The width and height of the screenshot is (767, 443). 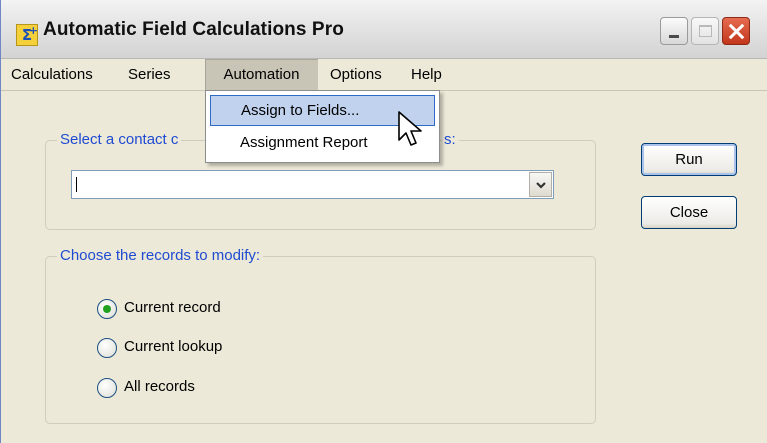 I want to click on run-button: Run, so click(x=689, y=159).